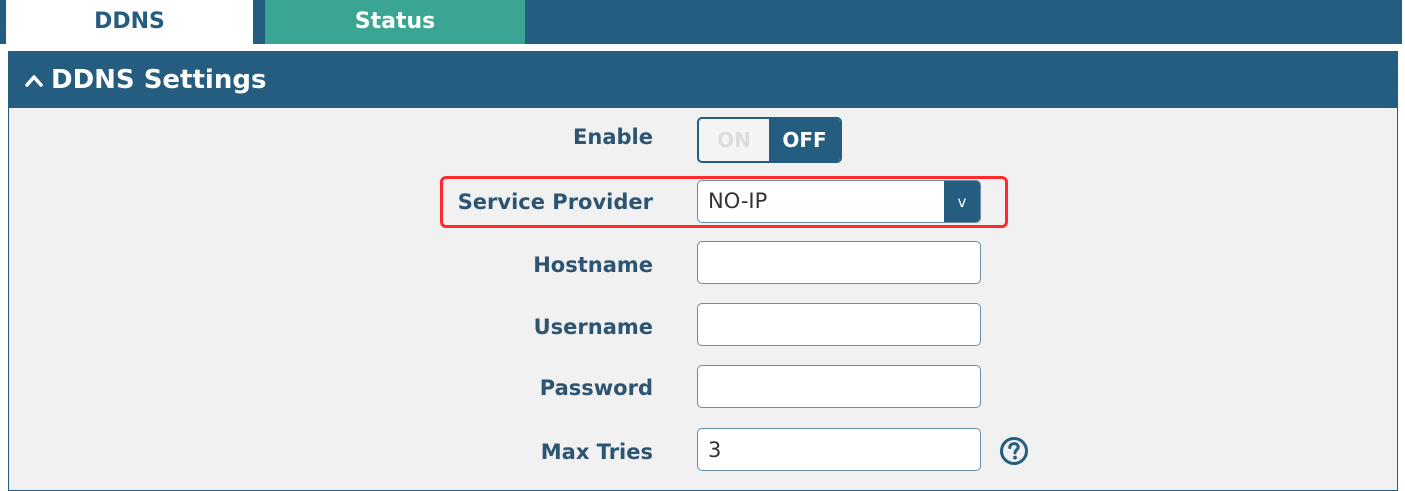 This screenshot has width=1405, height=491. Describe the element at coordinates (839, 201) in the screenshot. I see `service-provider-select: NO-IP v` at that location.